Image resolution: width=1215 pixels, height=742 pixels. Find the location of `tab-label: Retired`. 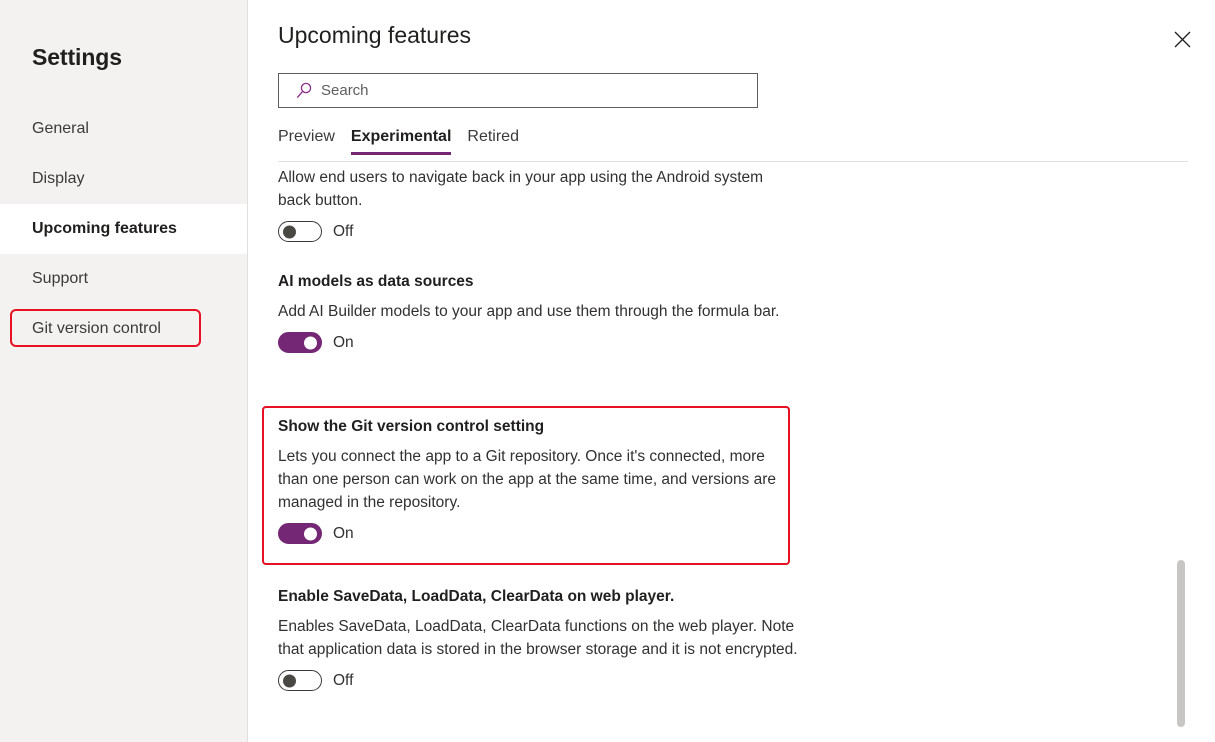

tab-label: Retired is located at coordinates (493, 136).